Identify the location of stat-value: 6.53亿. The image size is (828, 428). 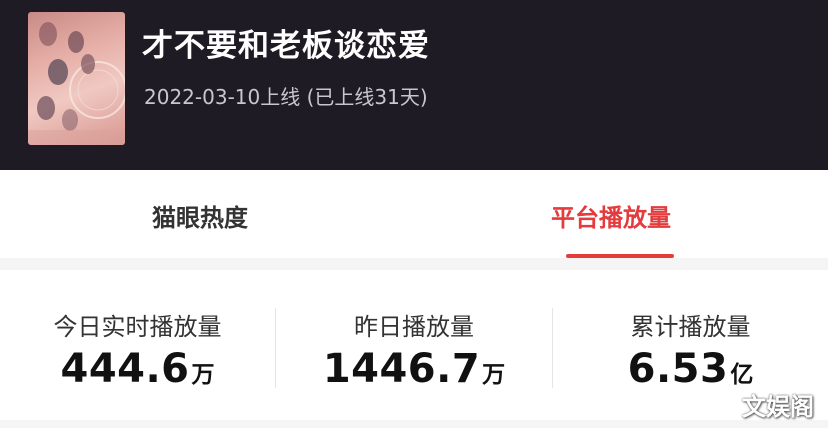
(690, 369).